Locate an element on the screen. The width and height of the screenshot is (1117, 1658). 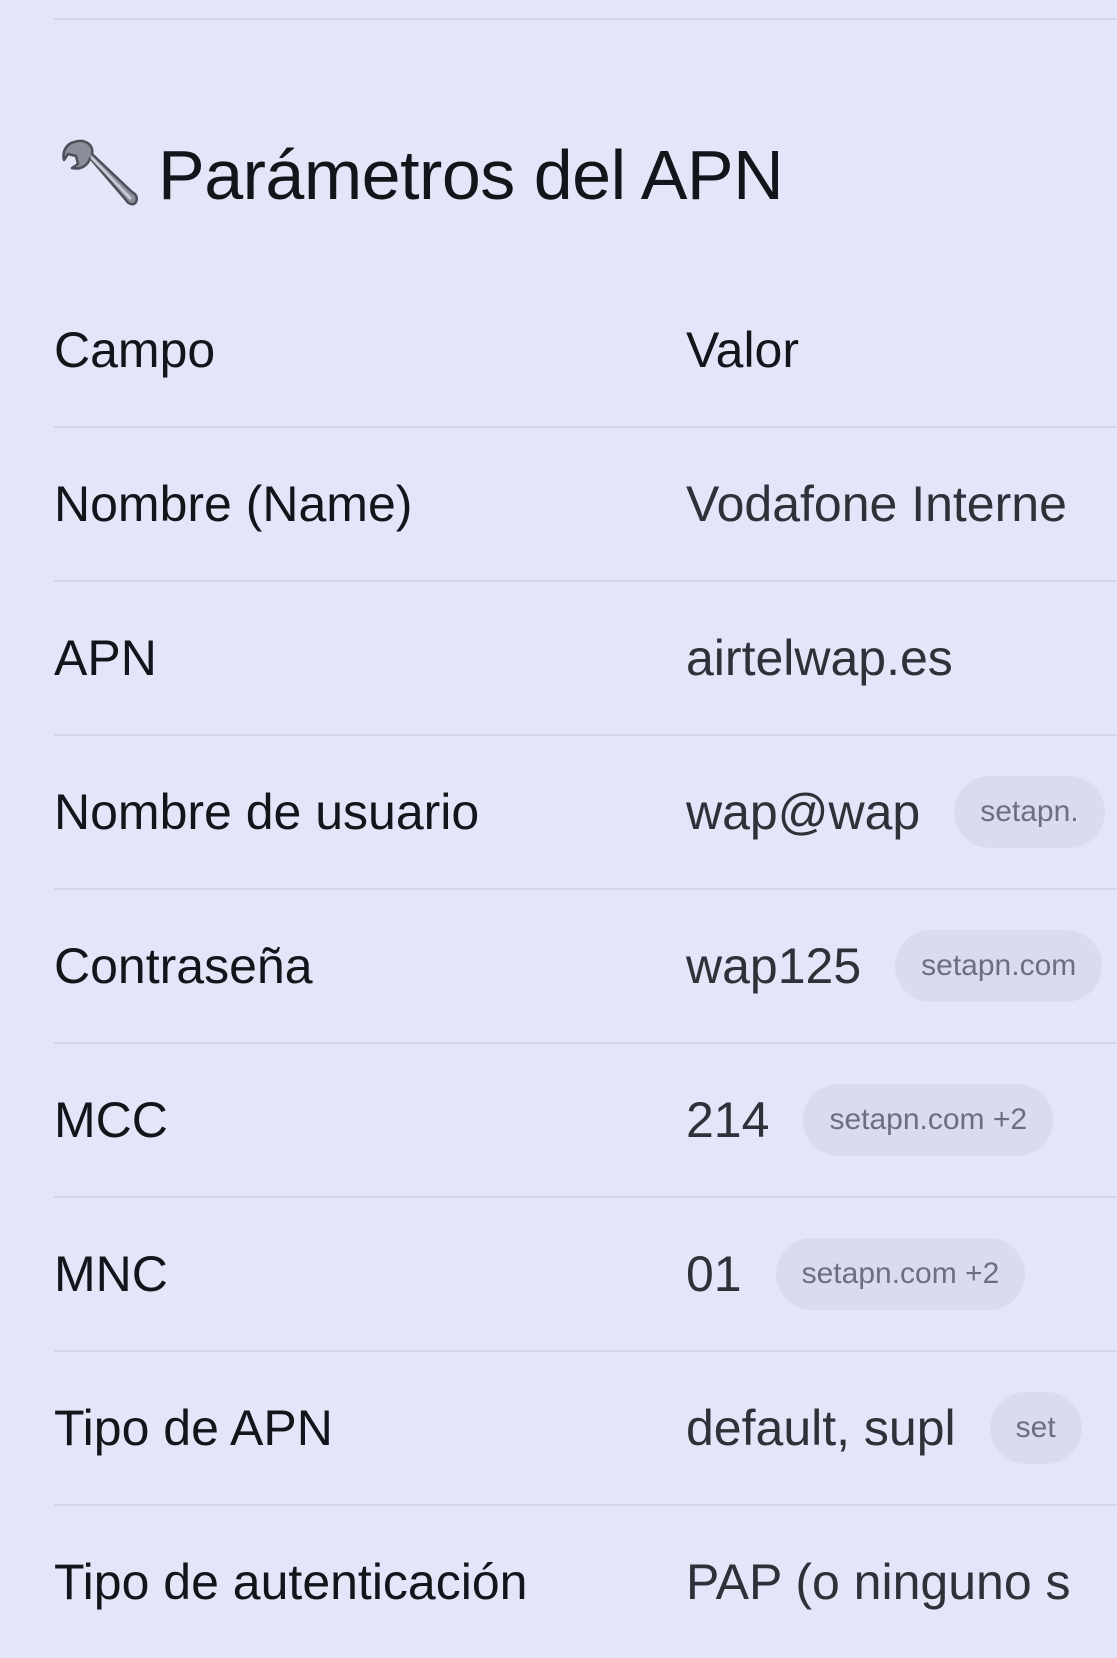
field-value: PAP (o ninguno s is located at coordinates (878, 1582).